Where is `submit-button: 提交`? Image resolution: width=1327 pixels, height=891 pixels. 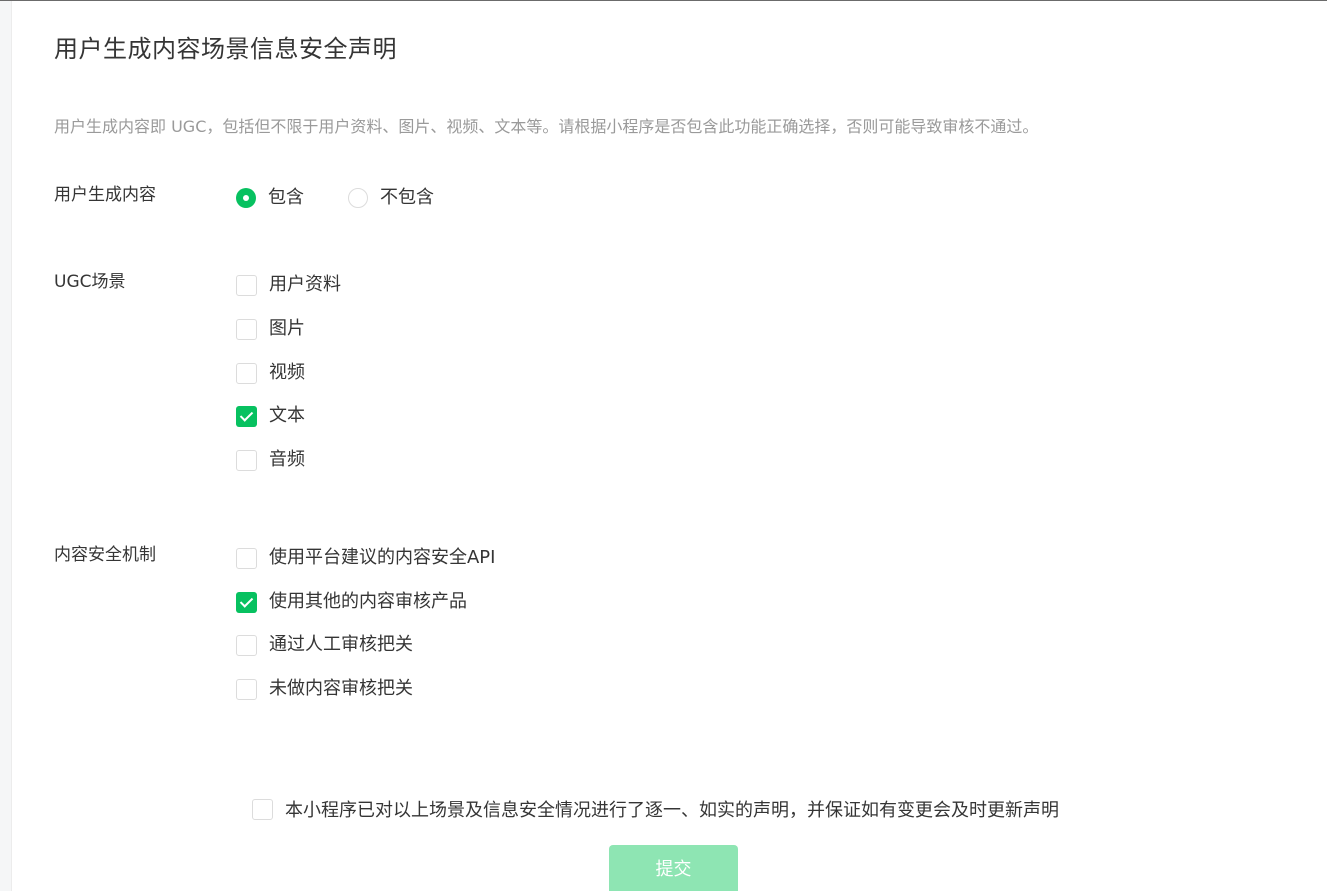
submit-button: 提交 is located at coordinates (673, 868).